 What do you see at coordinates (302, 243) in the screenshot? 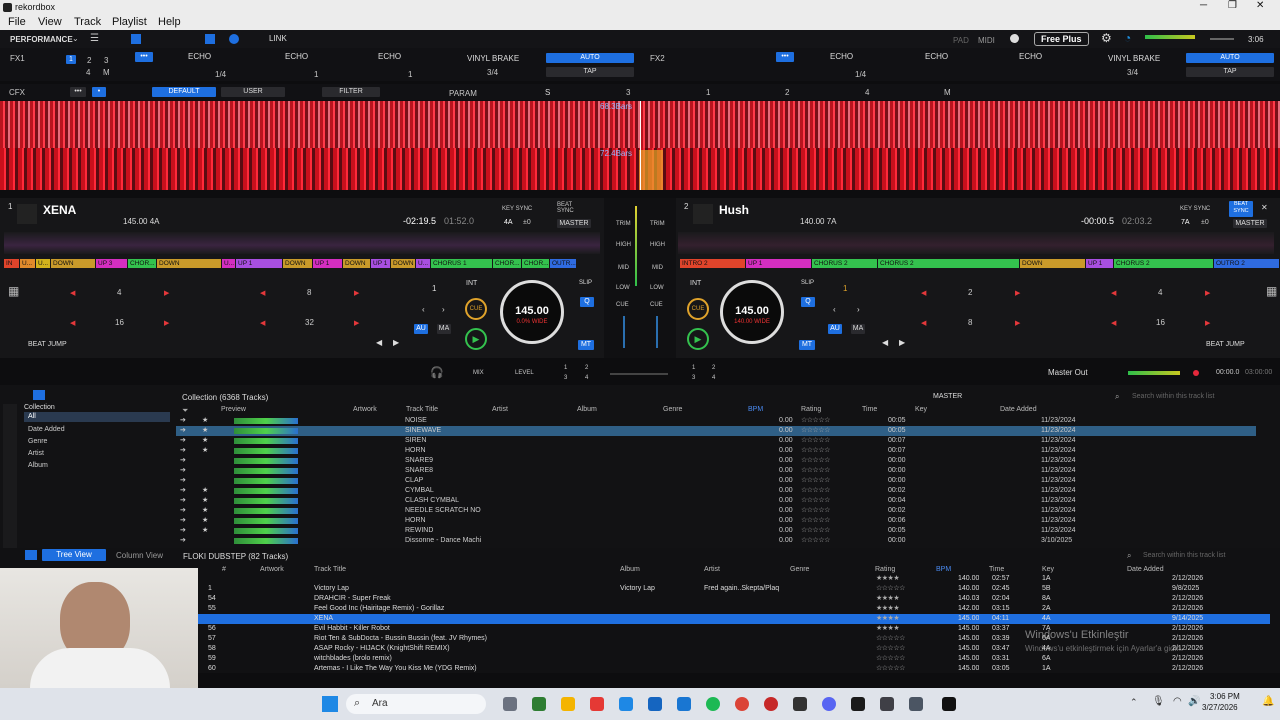
I see `deck1-overview-waveform` at bounding box center [302, 243].